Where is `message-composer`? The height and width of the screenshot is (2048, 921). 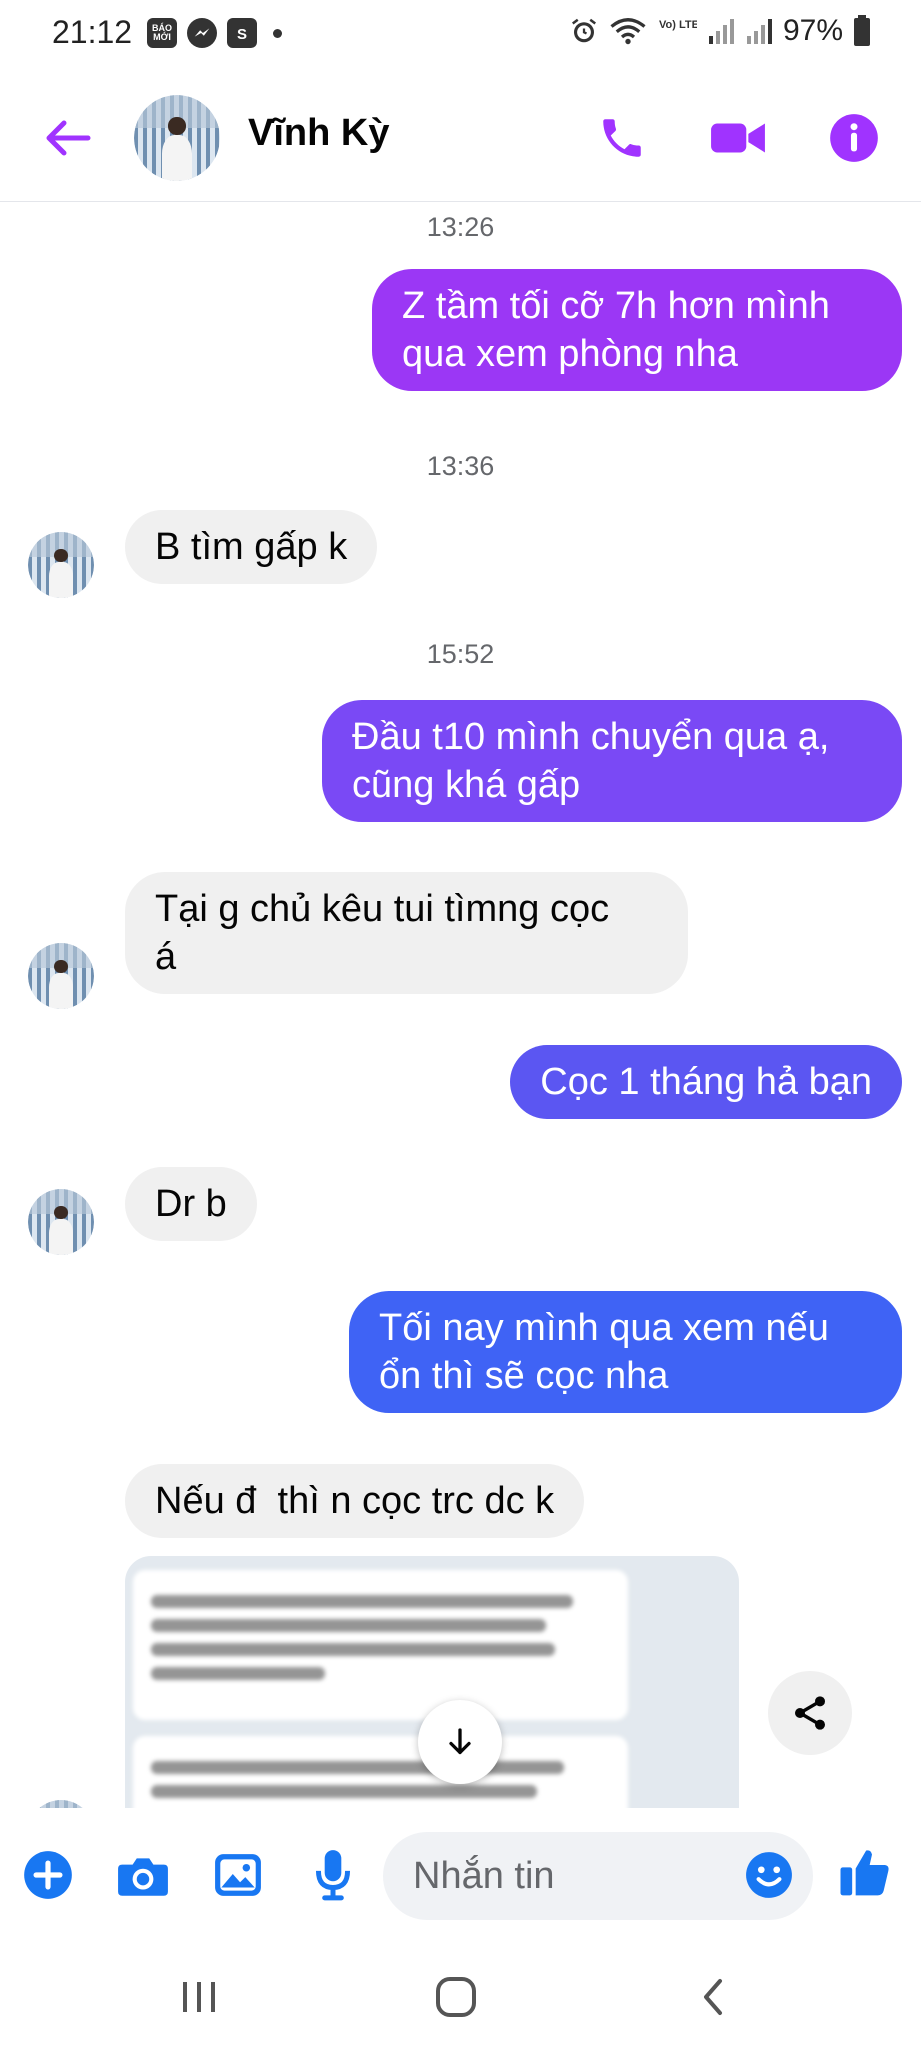 message-composer is located at coordinates (460, 1875).